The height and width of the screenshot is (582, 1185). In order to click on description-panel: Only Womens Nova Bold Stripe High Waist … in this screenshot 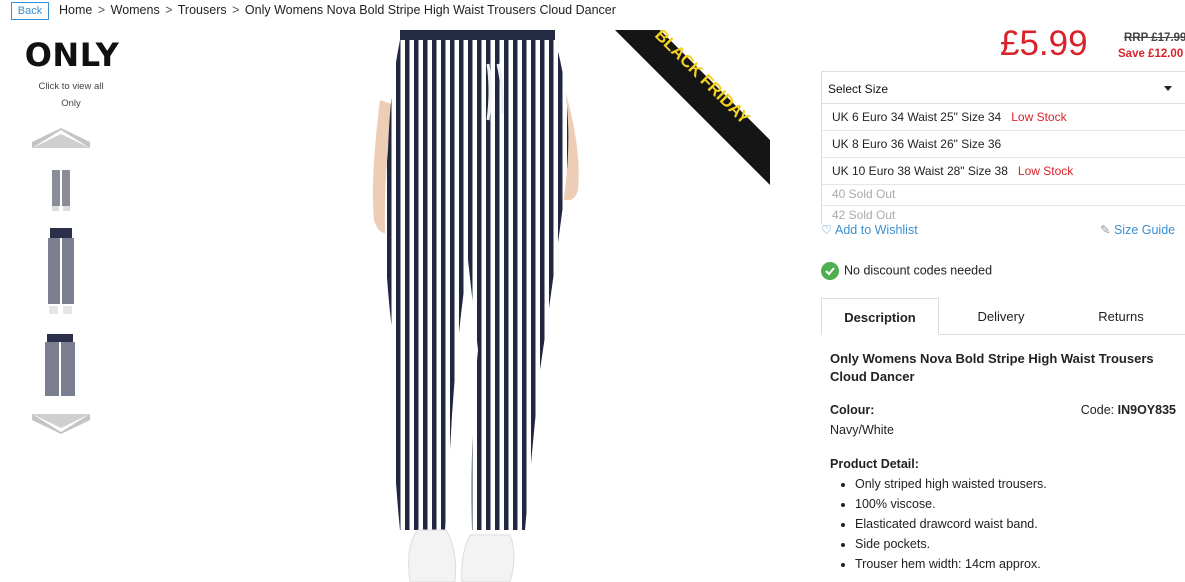, I will do `click(1005, 462)`.